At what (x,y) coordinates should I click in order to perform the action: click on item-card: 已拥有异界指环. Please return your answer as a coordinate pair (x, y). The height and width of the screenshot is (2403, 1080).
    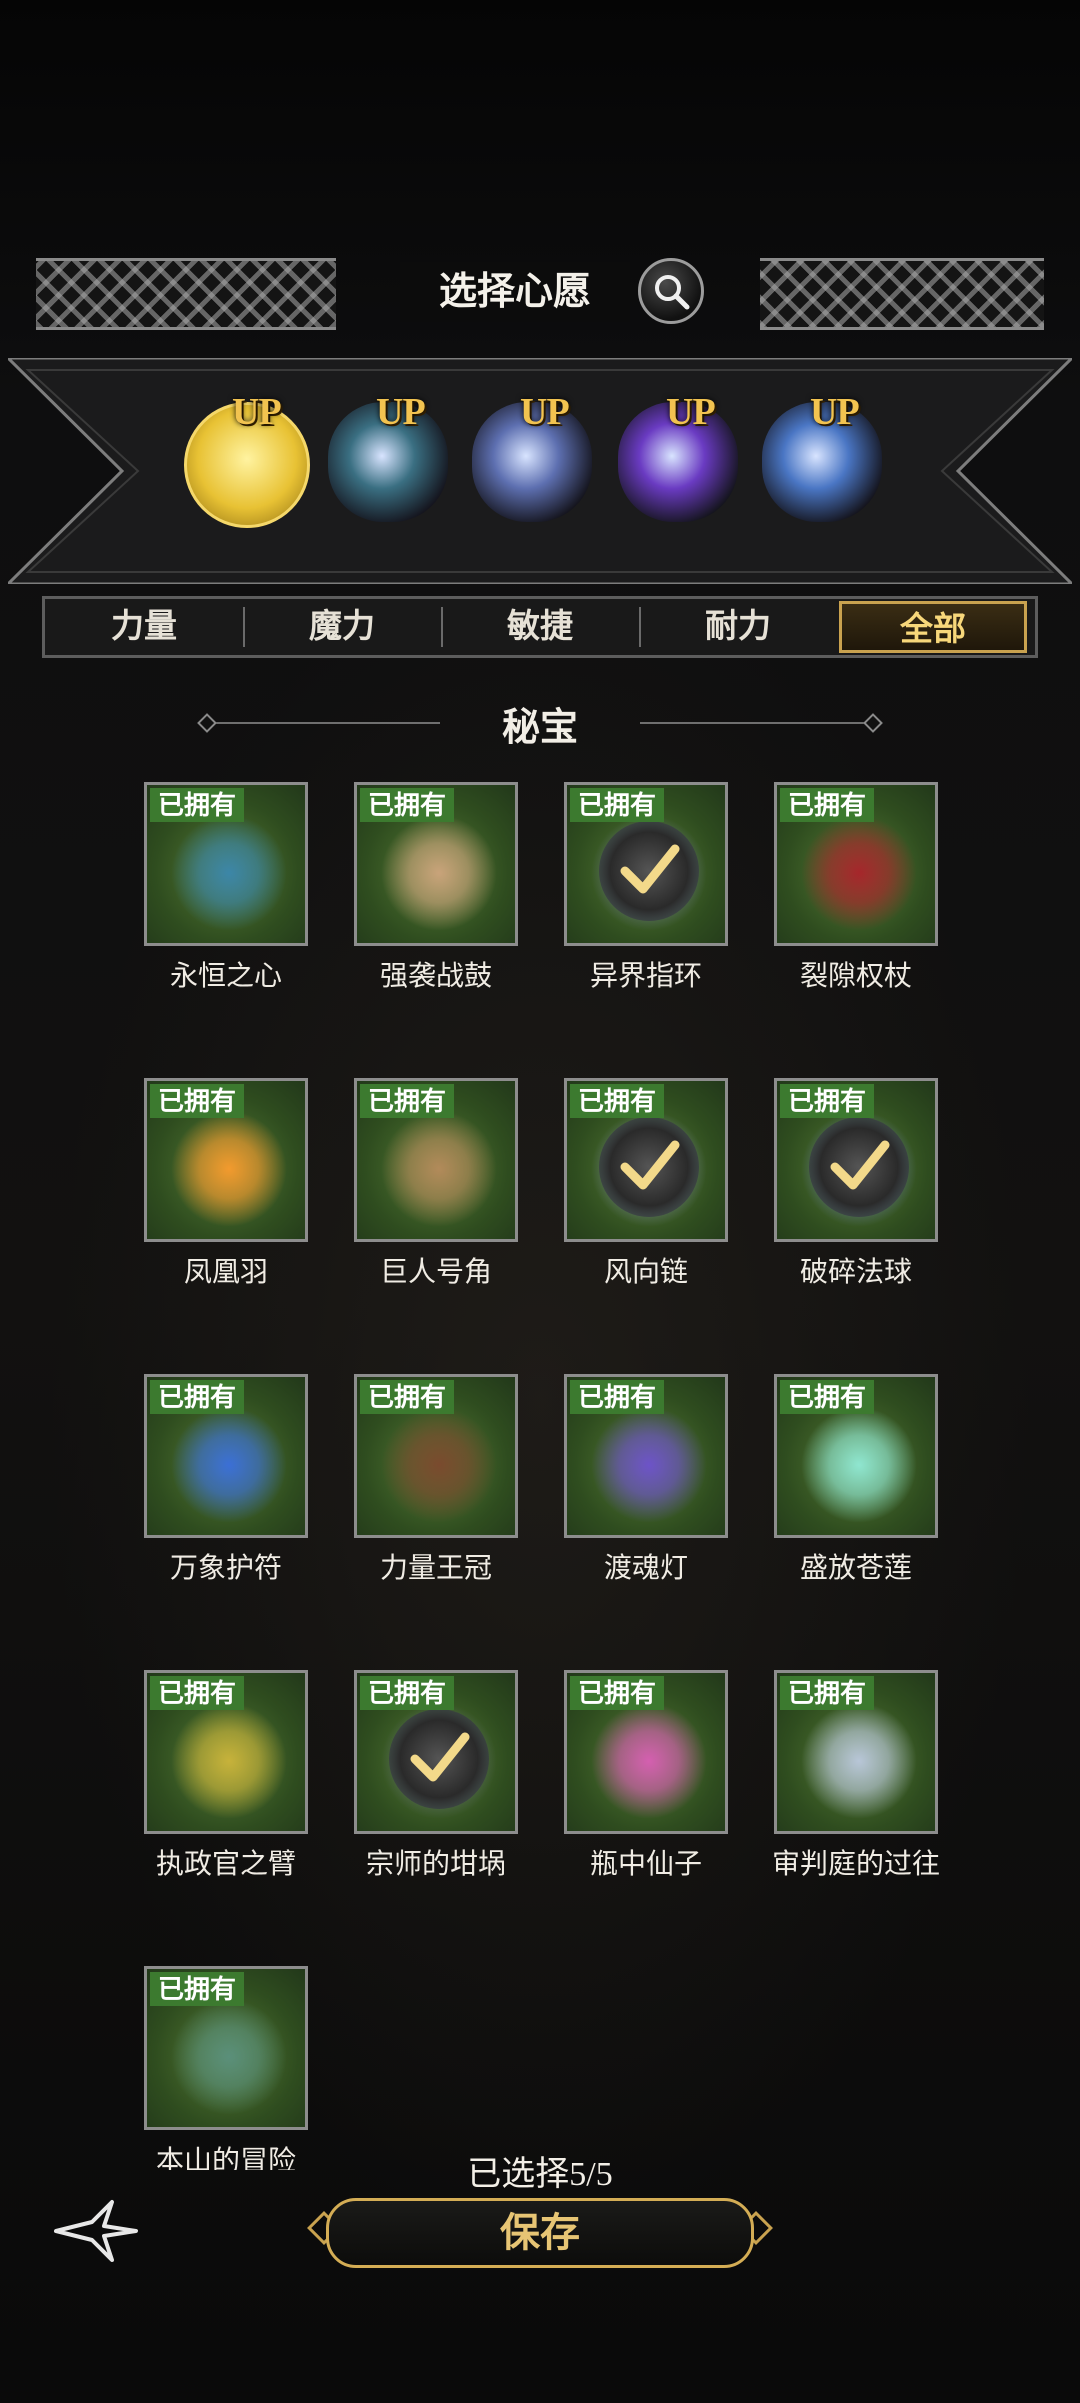
    Looking at the image, I should click on (646, 887).